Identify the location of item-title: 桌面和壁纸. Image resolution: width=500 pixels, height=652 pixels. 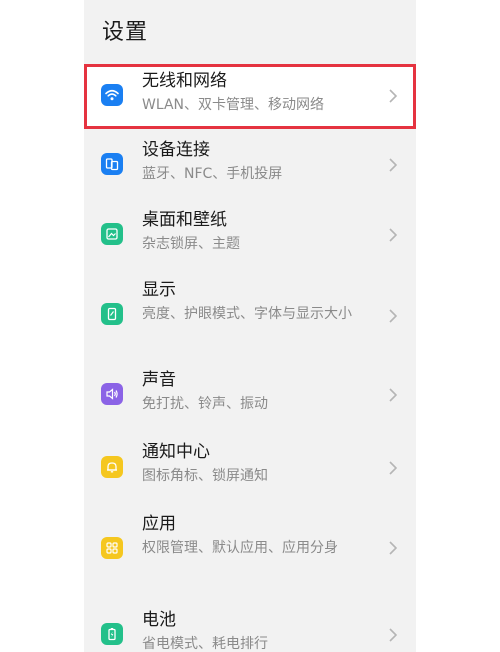
(184, 220).